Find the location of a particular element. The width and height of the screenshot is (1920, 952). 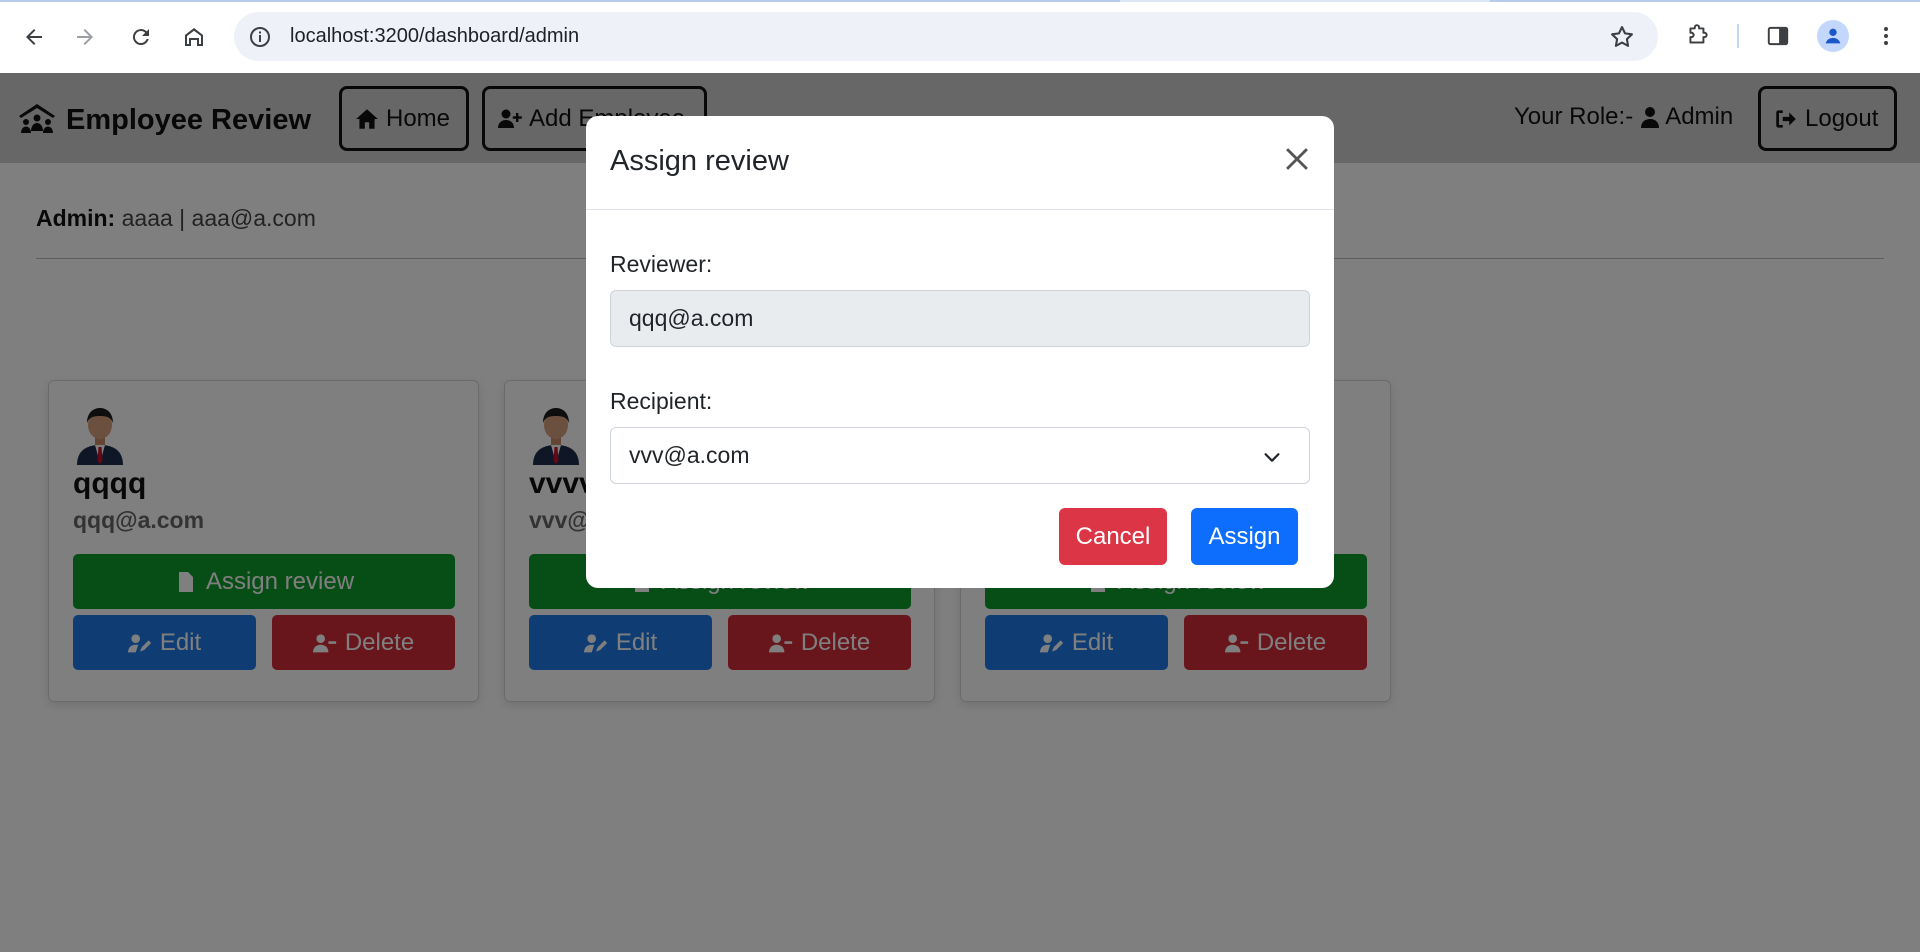

home-outline-icon is located at coordinates (194, 37).